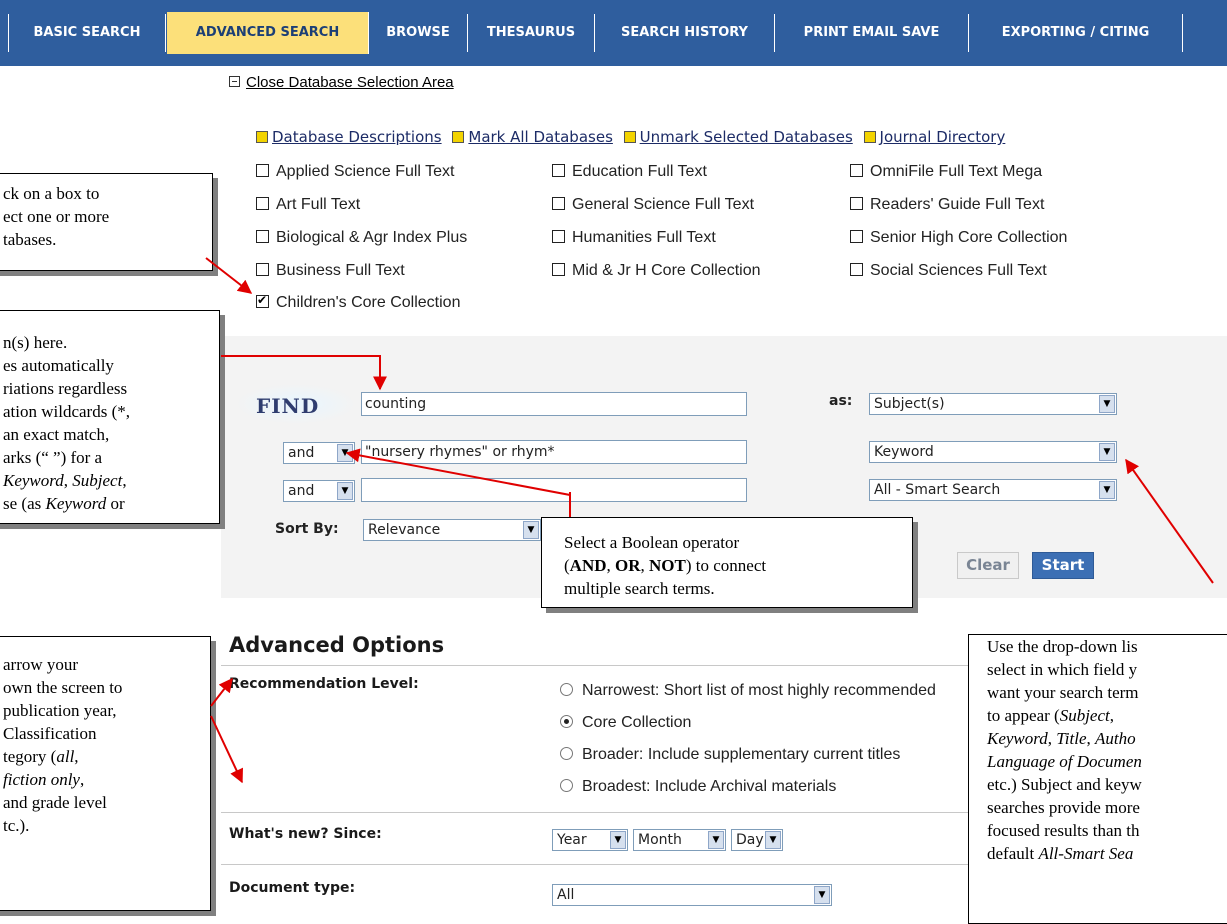 The height and width of the screenshot is (924, 1227). I want to click on month-select: Month ▼, so click(679, 840).